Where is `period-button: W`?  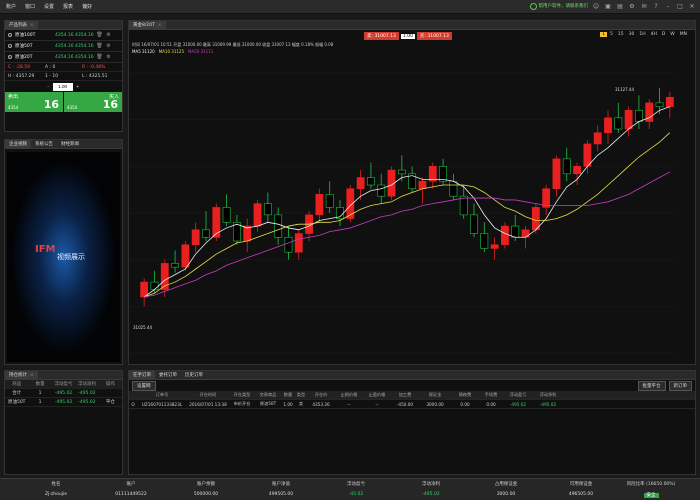 period-button: W is located at coordinates (672, 34).